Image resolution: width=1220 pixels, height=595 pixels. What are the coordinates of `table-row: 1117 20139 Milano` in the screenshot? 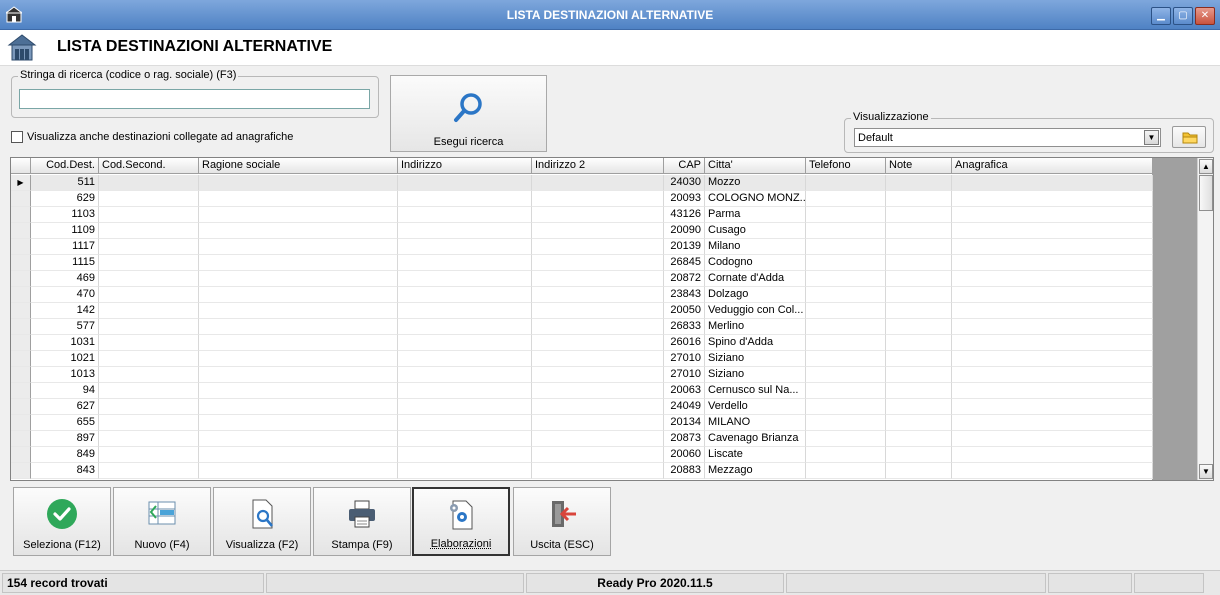 It's located at (582, 247).